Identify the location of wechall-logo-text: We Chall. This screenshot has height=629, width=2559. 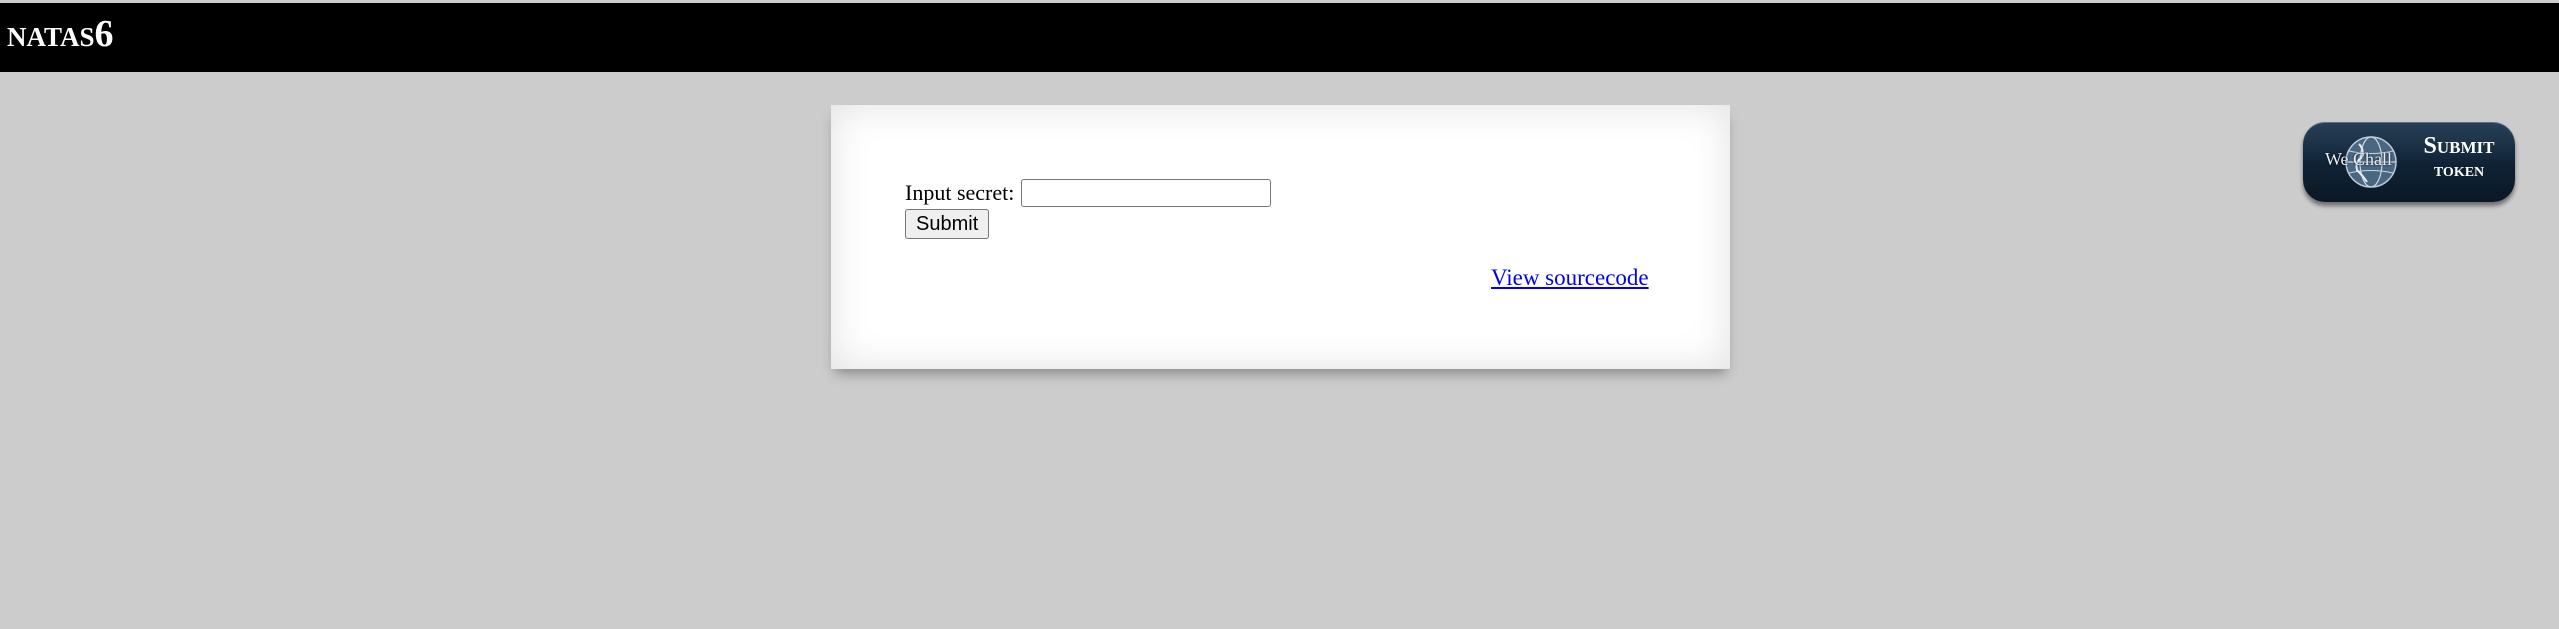
(2359, 159).